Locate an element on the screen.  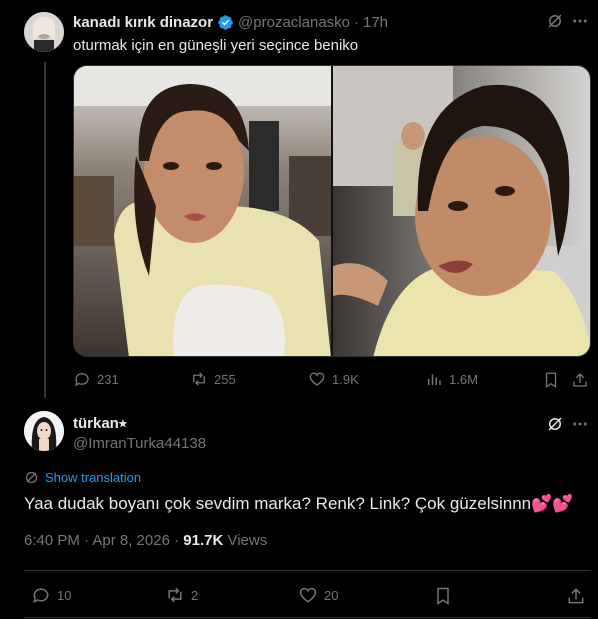
reply-repost-button: 2 is located at coordinates (181, 595).